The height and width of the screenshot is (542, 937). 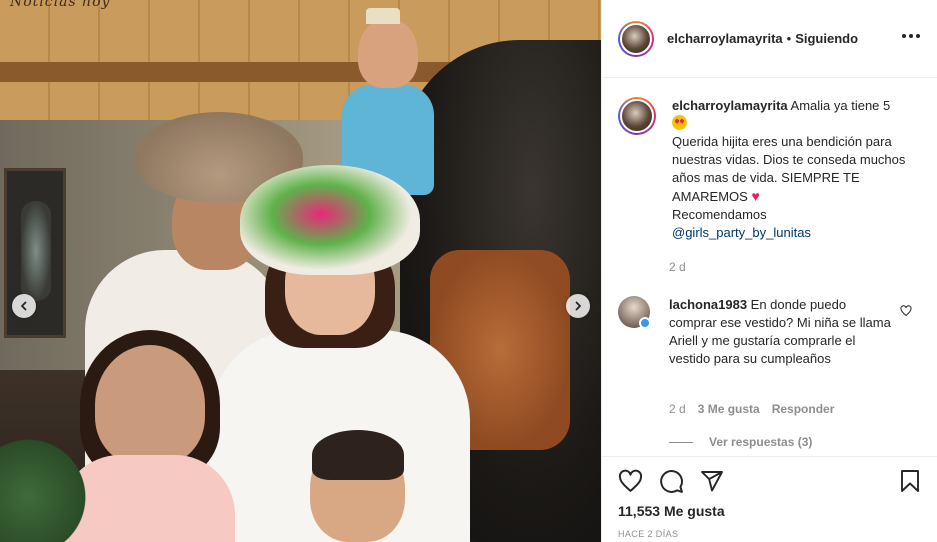 I want to click on heart-icon, so click(x=630, y=480).